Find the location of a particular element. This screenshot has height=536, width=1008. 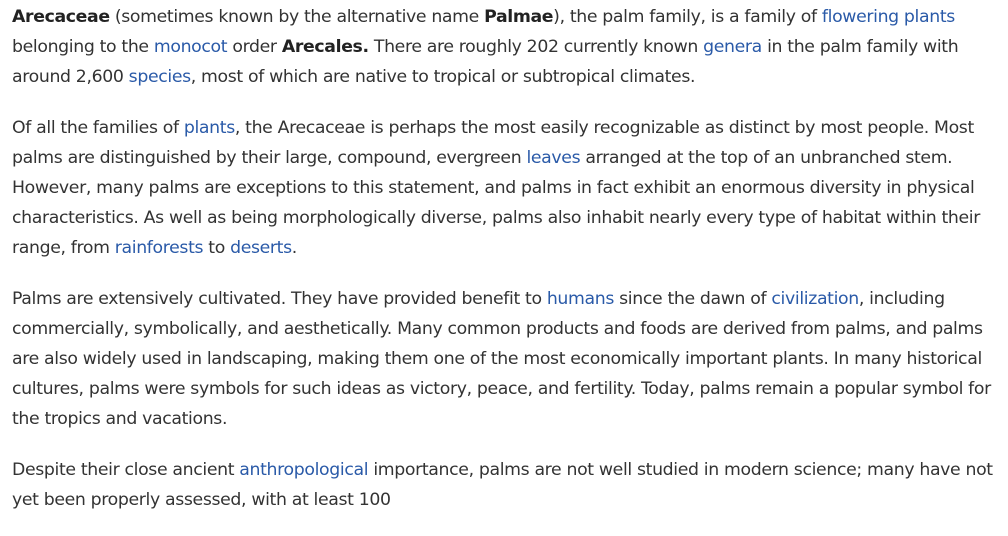

link-leaves: leaves is located at coordinates (553, 158).